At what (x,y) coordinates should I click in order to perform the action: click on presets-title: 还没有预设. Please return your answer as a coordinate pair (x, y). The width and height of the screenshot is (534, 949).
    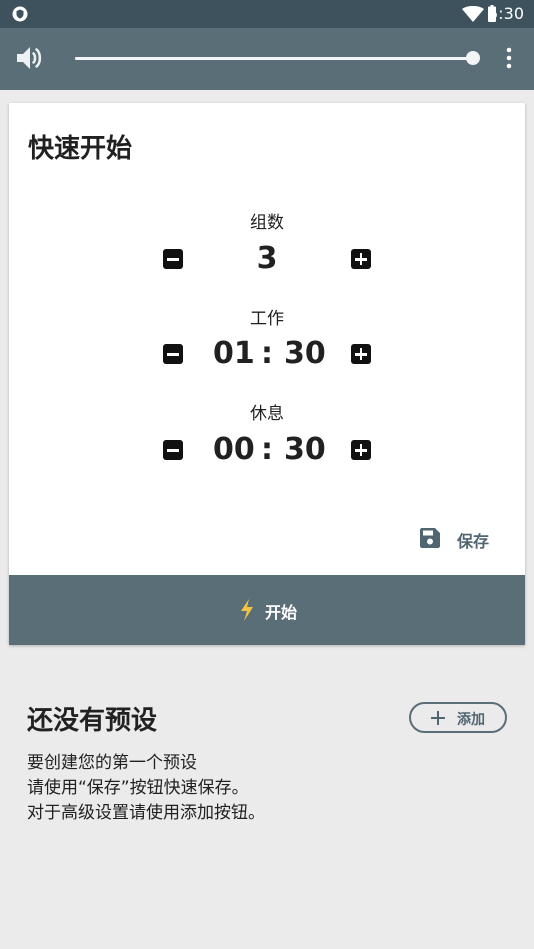
    Looking at the image, I should click on (92, 721).